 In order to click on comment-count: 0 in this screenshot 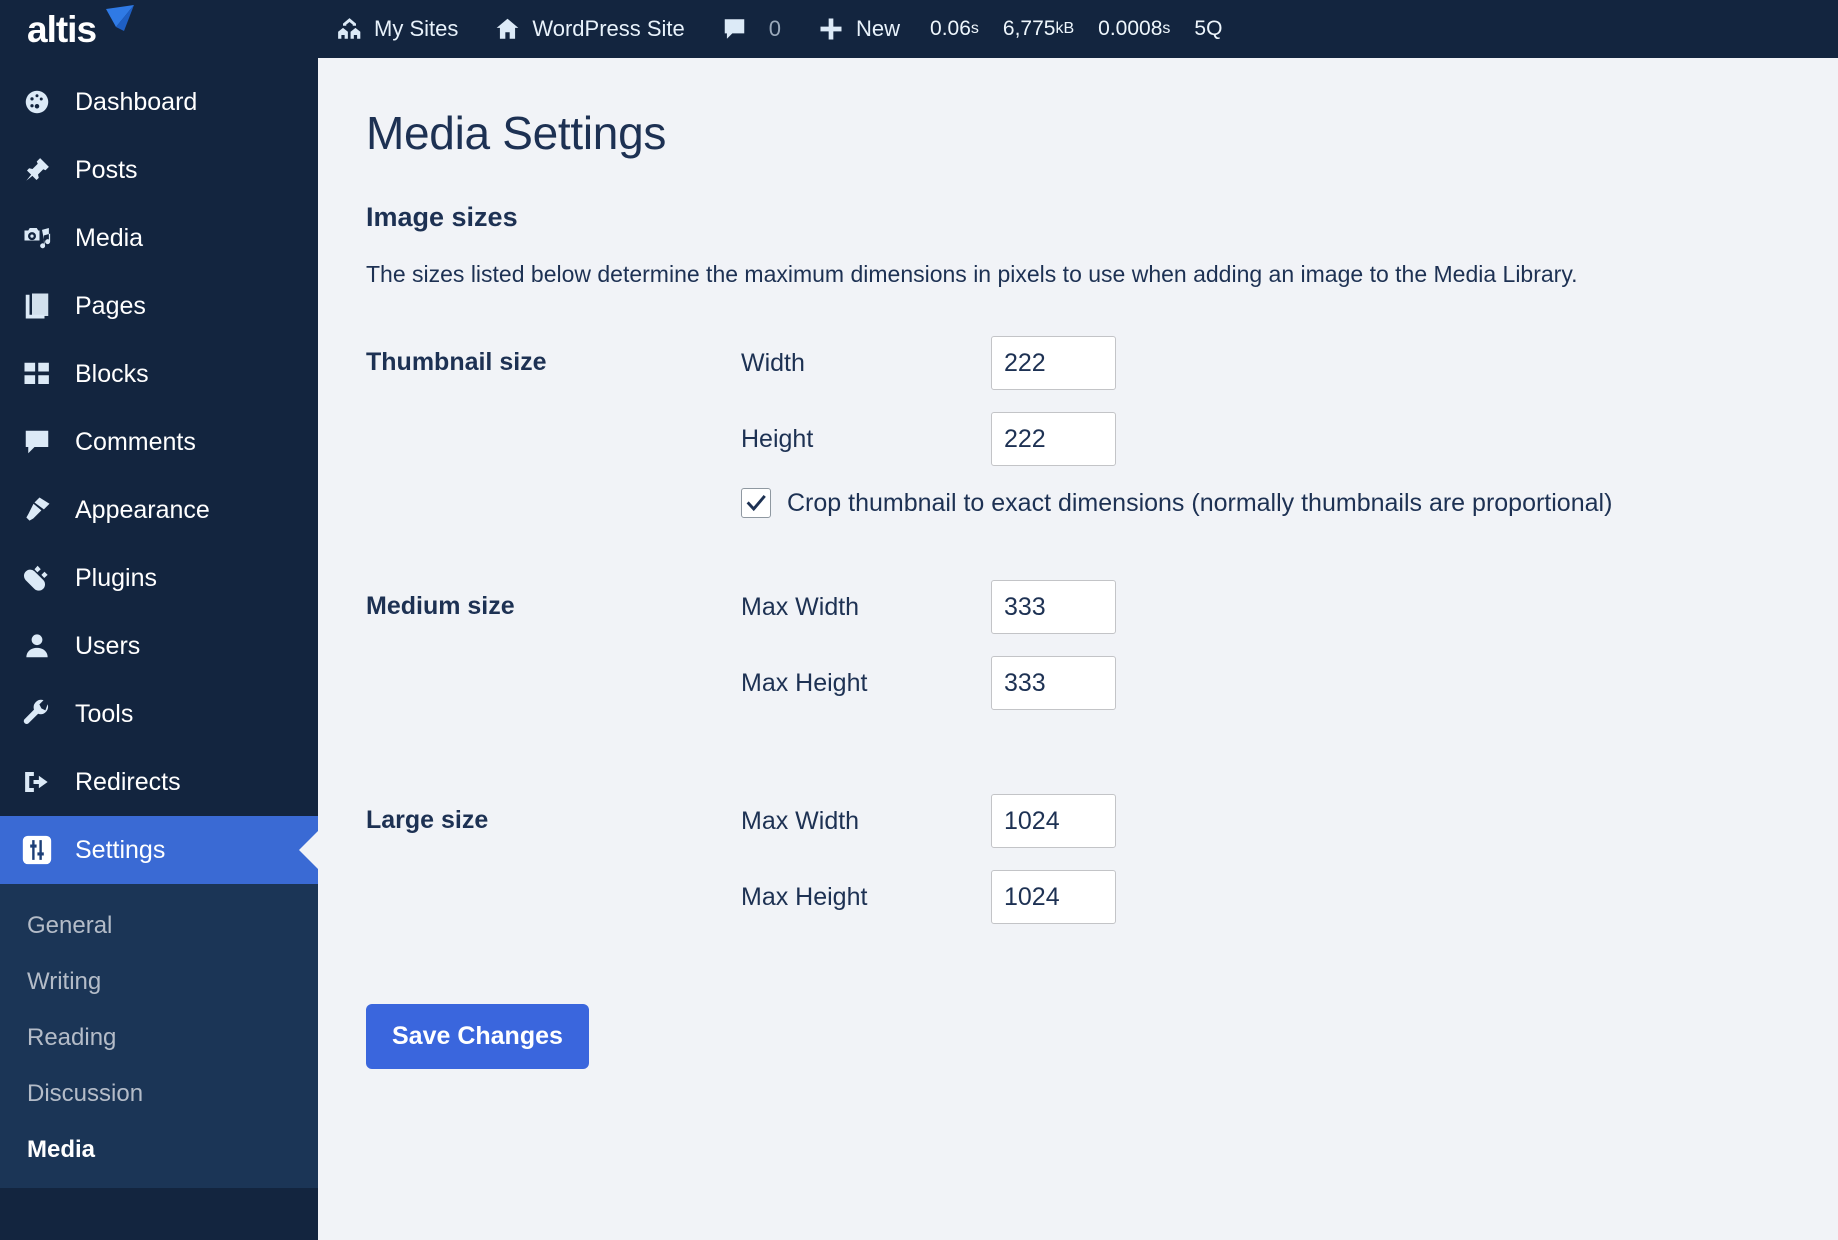, I will do `click(775, 28)`.